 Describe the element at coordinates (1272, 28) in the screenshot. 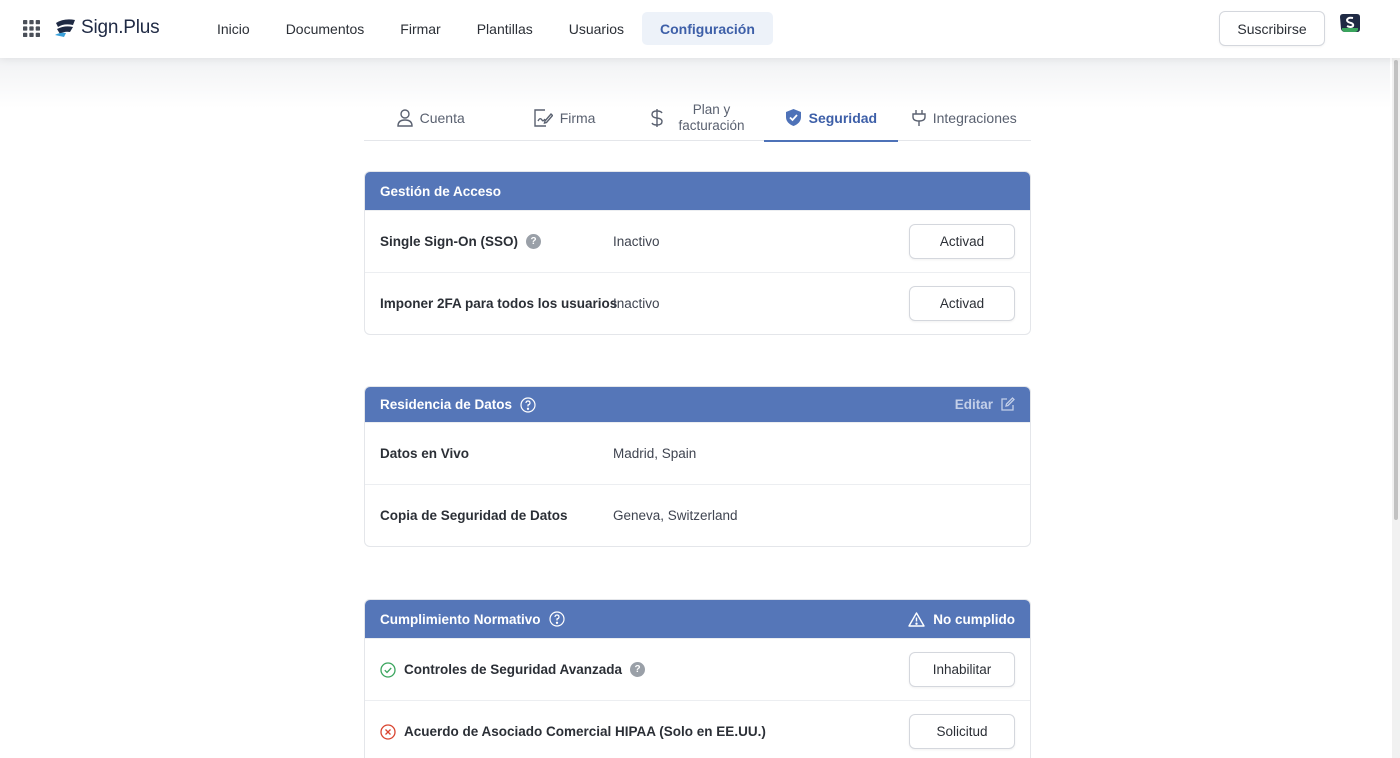

I see `subscribe-button: Suscribirse` at that location.